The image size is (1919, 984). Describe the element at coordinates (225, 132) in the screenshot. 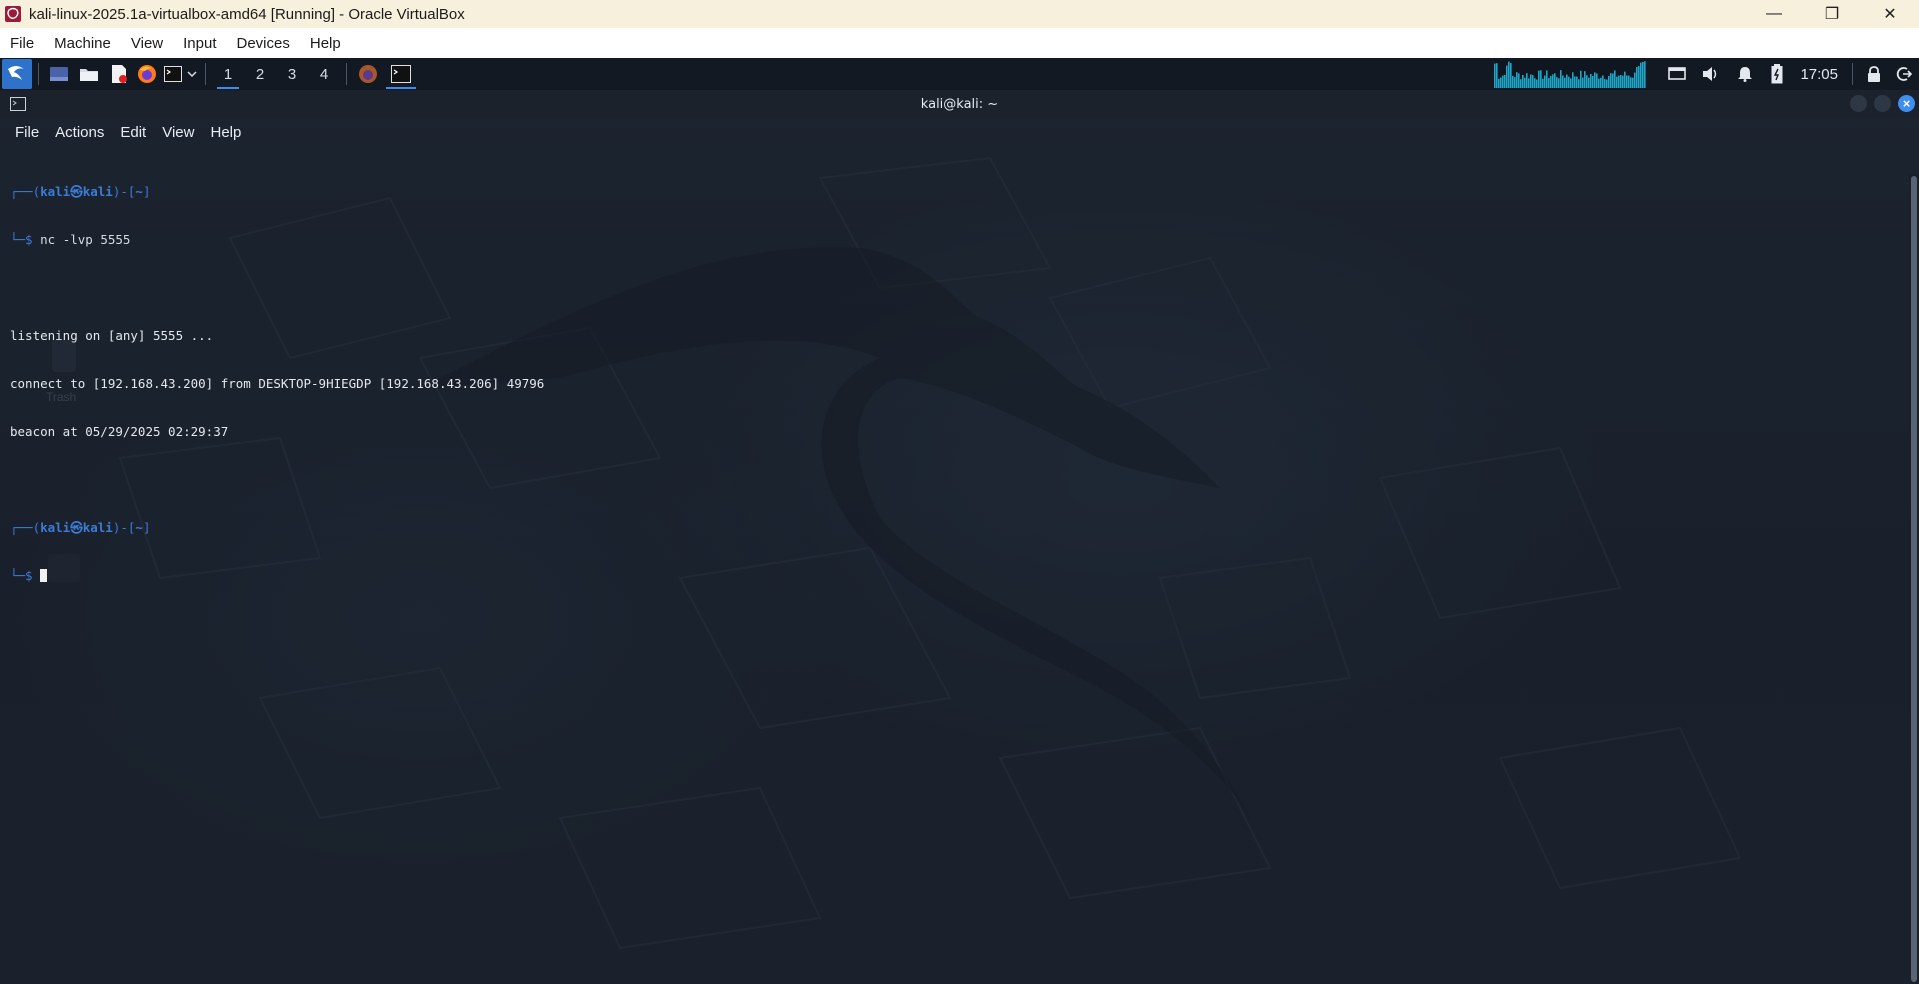

I see `terminal-menu-help: Help` at that location.